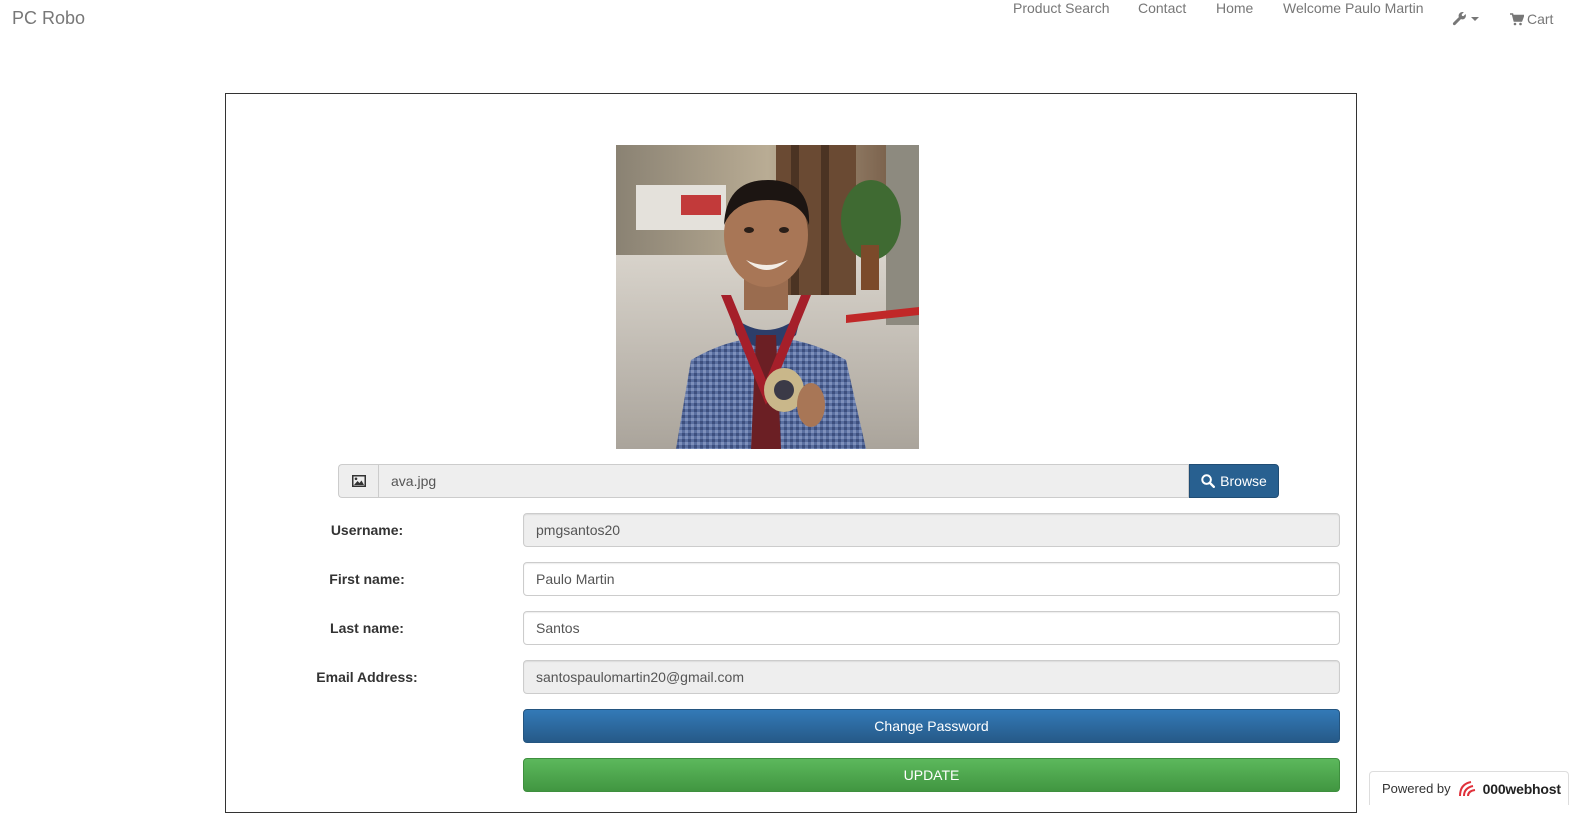  What do you see at coordinates (931, 677) in the screenshot?
I see `email-field` at bounding box center [931, 677].